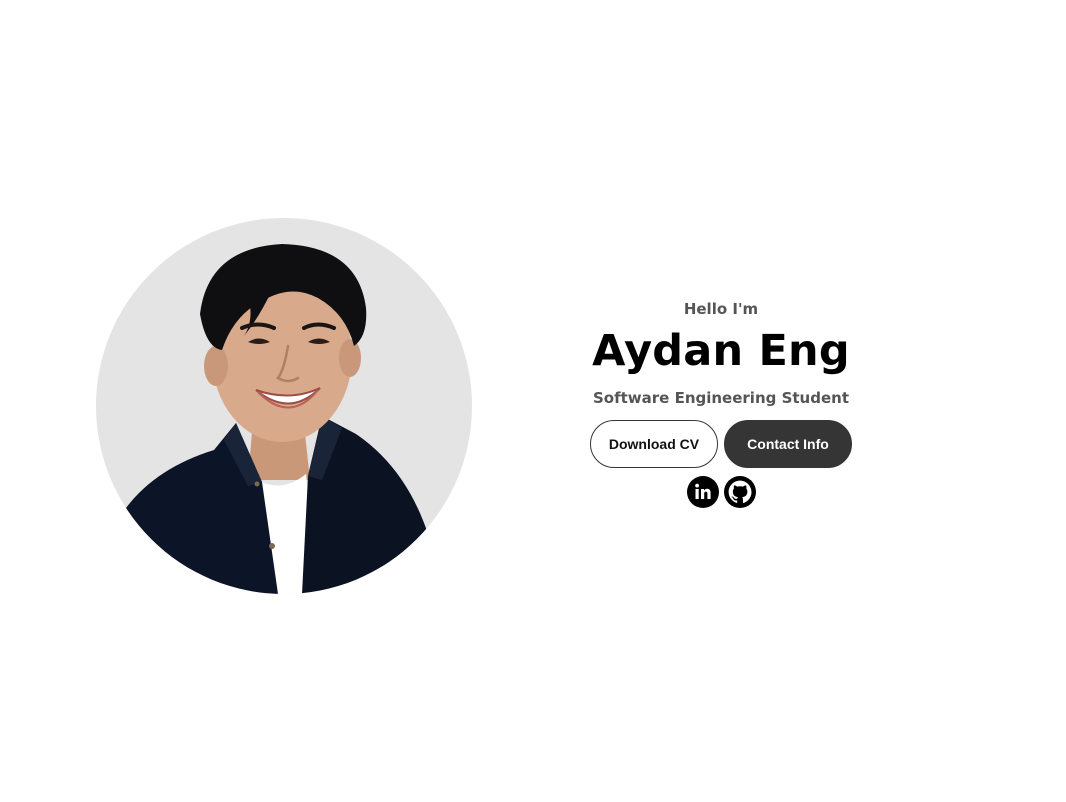 The image size is (1066, 802). What do you see at coordinates (721, 309) in the screenshot?
I see `greeting-text: Hello I'm` at bounding box center [721, 309].